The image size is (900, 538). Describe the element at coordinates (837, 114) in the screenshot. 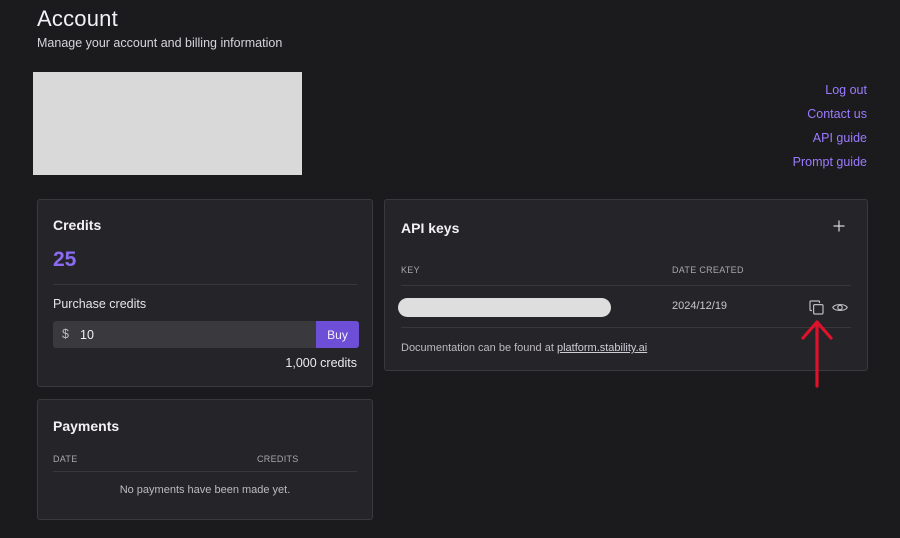

I see `contact-us-link: Contact us` at that location.